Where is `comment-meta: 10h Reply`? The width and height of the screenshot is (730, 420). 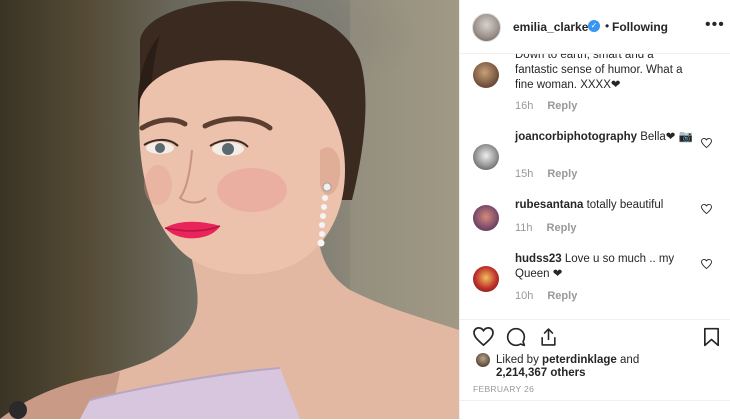
comment-meta: 10h Reply is located at coordinates (546, 296).